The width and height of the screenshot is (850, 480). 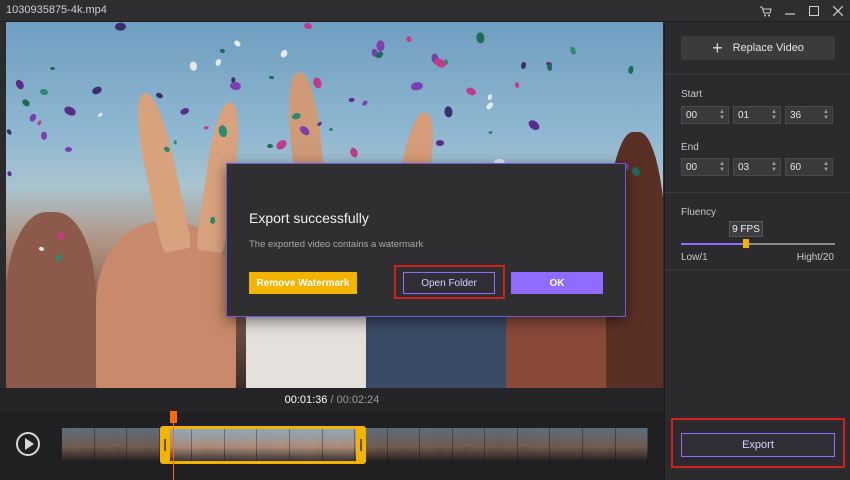 What do you see at coordinates (173, 417) in the screenshot?
I see `playhead-handle` at bounding box center [173, 417].